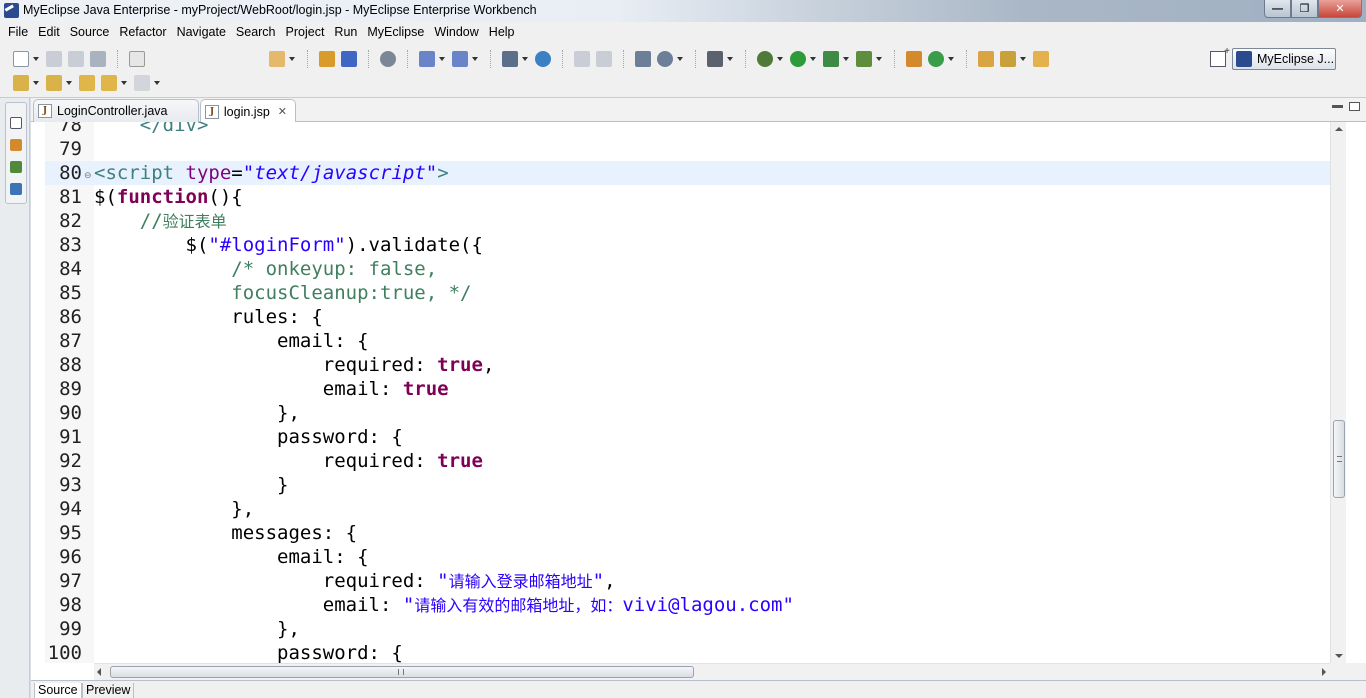 The image size is (1366, 698). I want to click on new-wizard-dropdown-icon, so click(292, 59).